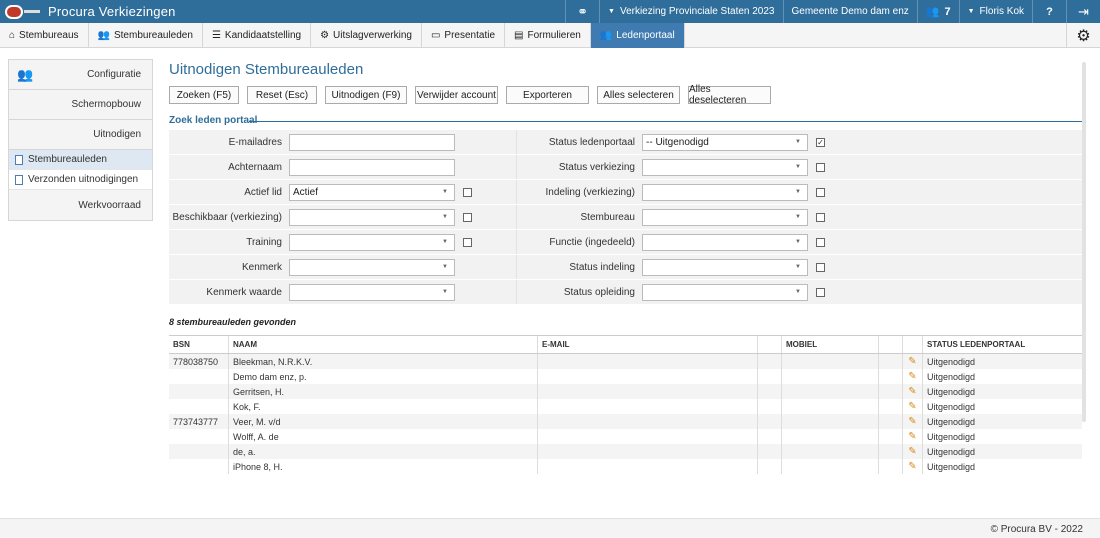  I want to click on header-email: E-MAIL, so click(648, 344).